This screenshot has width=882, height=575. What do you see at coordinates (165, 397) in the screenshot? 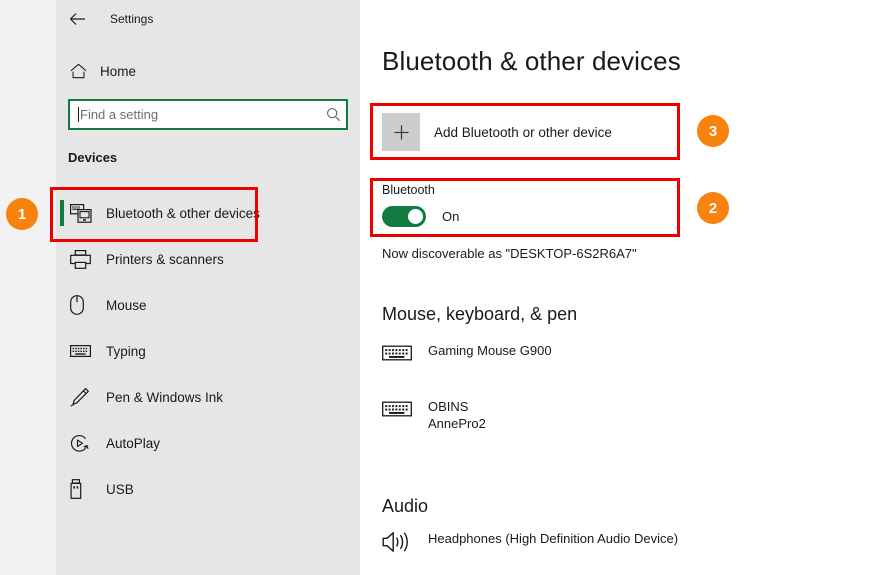
I see `sidebar-item-label: Pen & Windows Ink` at bounding box center [165, 397].